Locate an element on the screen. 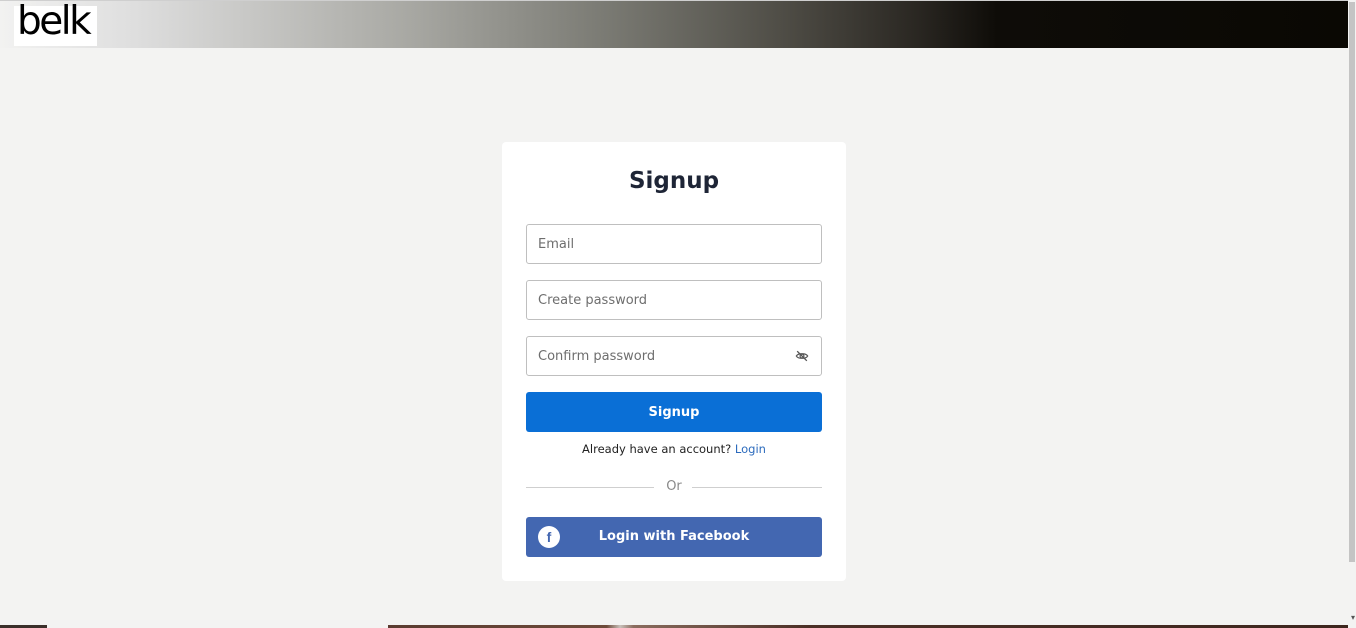 The height and width of the screenshot is (628, 1356). page-title: Signup is located at coordinates (674, 181).